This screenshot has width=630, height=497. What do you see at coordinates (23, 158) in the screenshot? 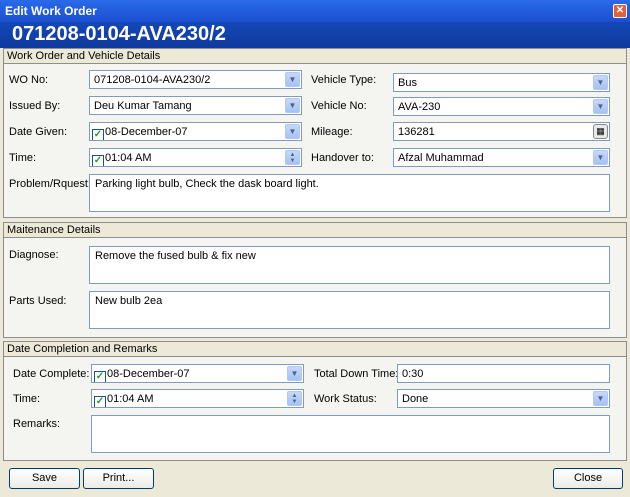
I see `time-label: Time:` at bounding box center [23, 158].